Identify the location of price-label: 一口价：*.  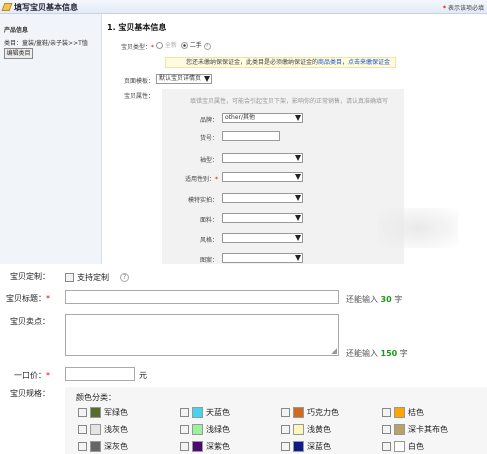
(32, 375).